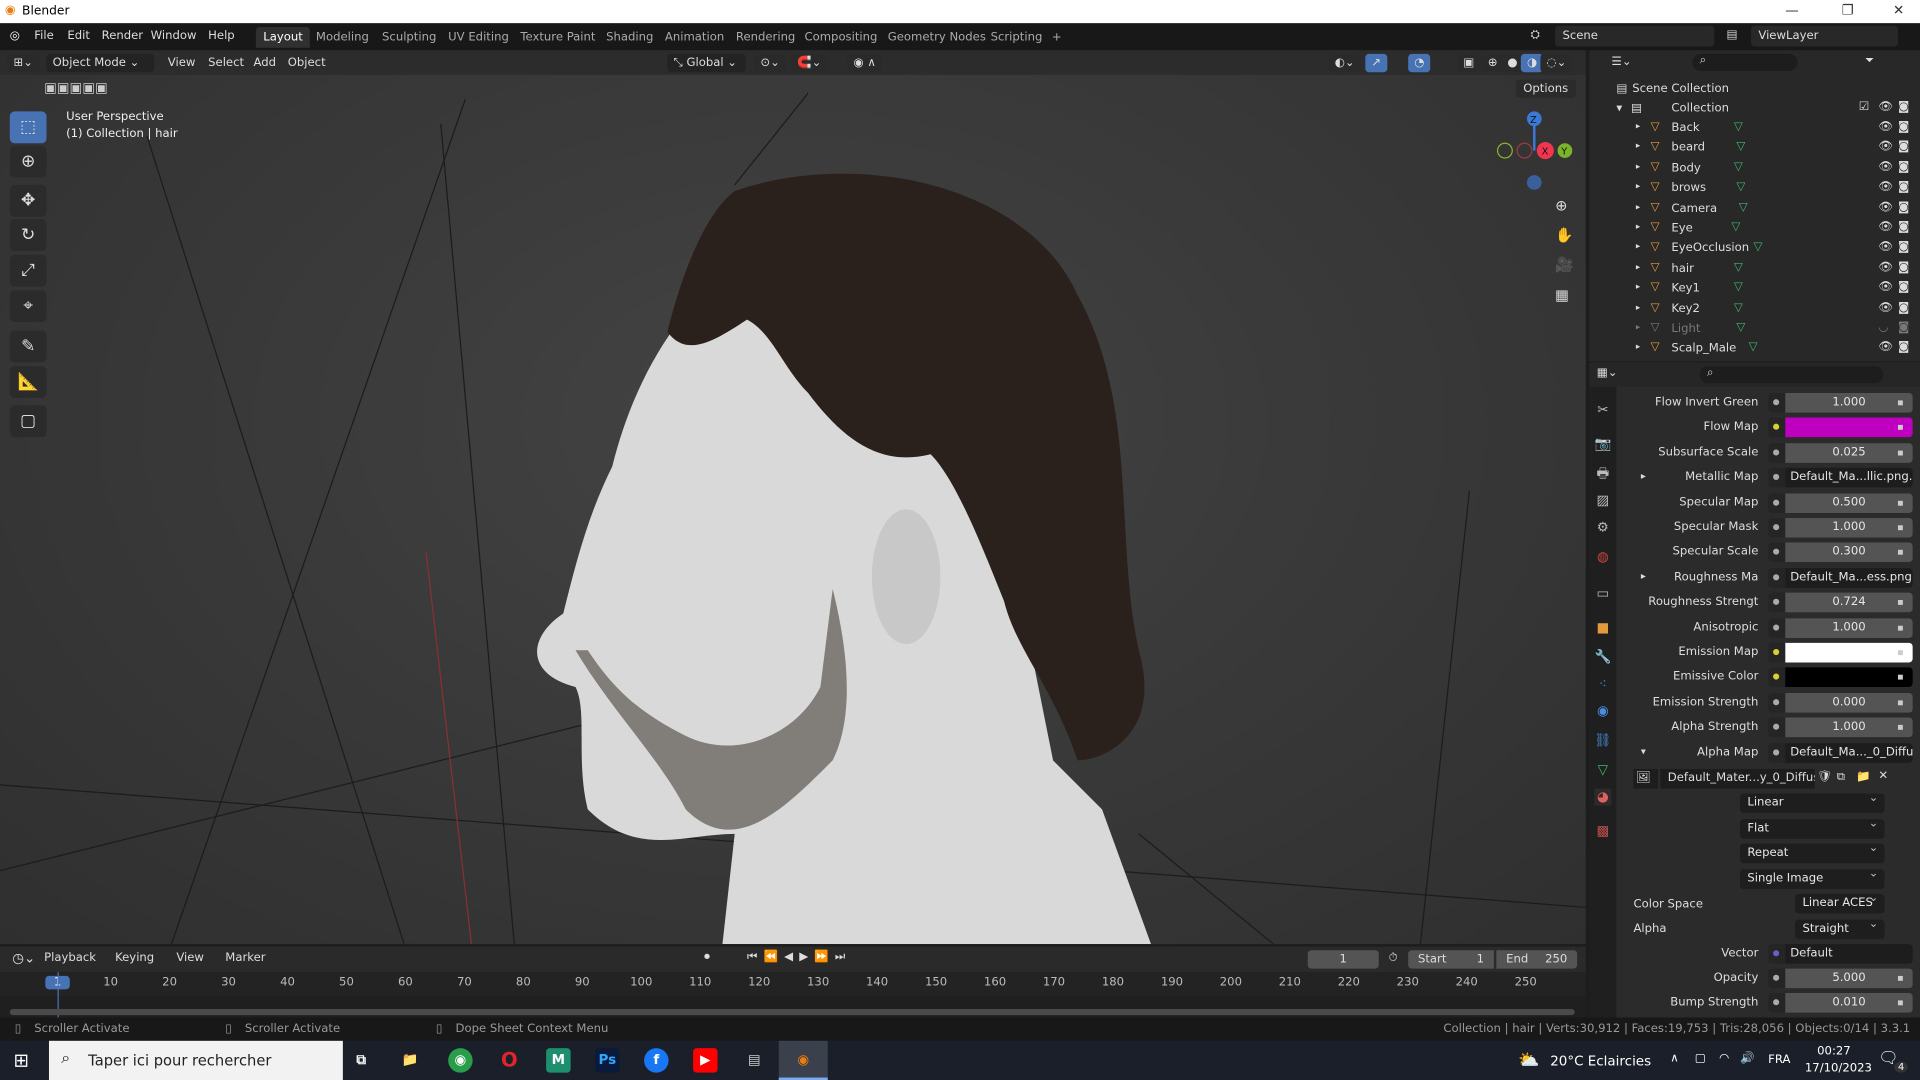 The image size is (1920, 1080). Describe the element at coordinates (1645, 778) in the screenshot. I see `image-browse-icon: 🖼` at that location.